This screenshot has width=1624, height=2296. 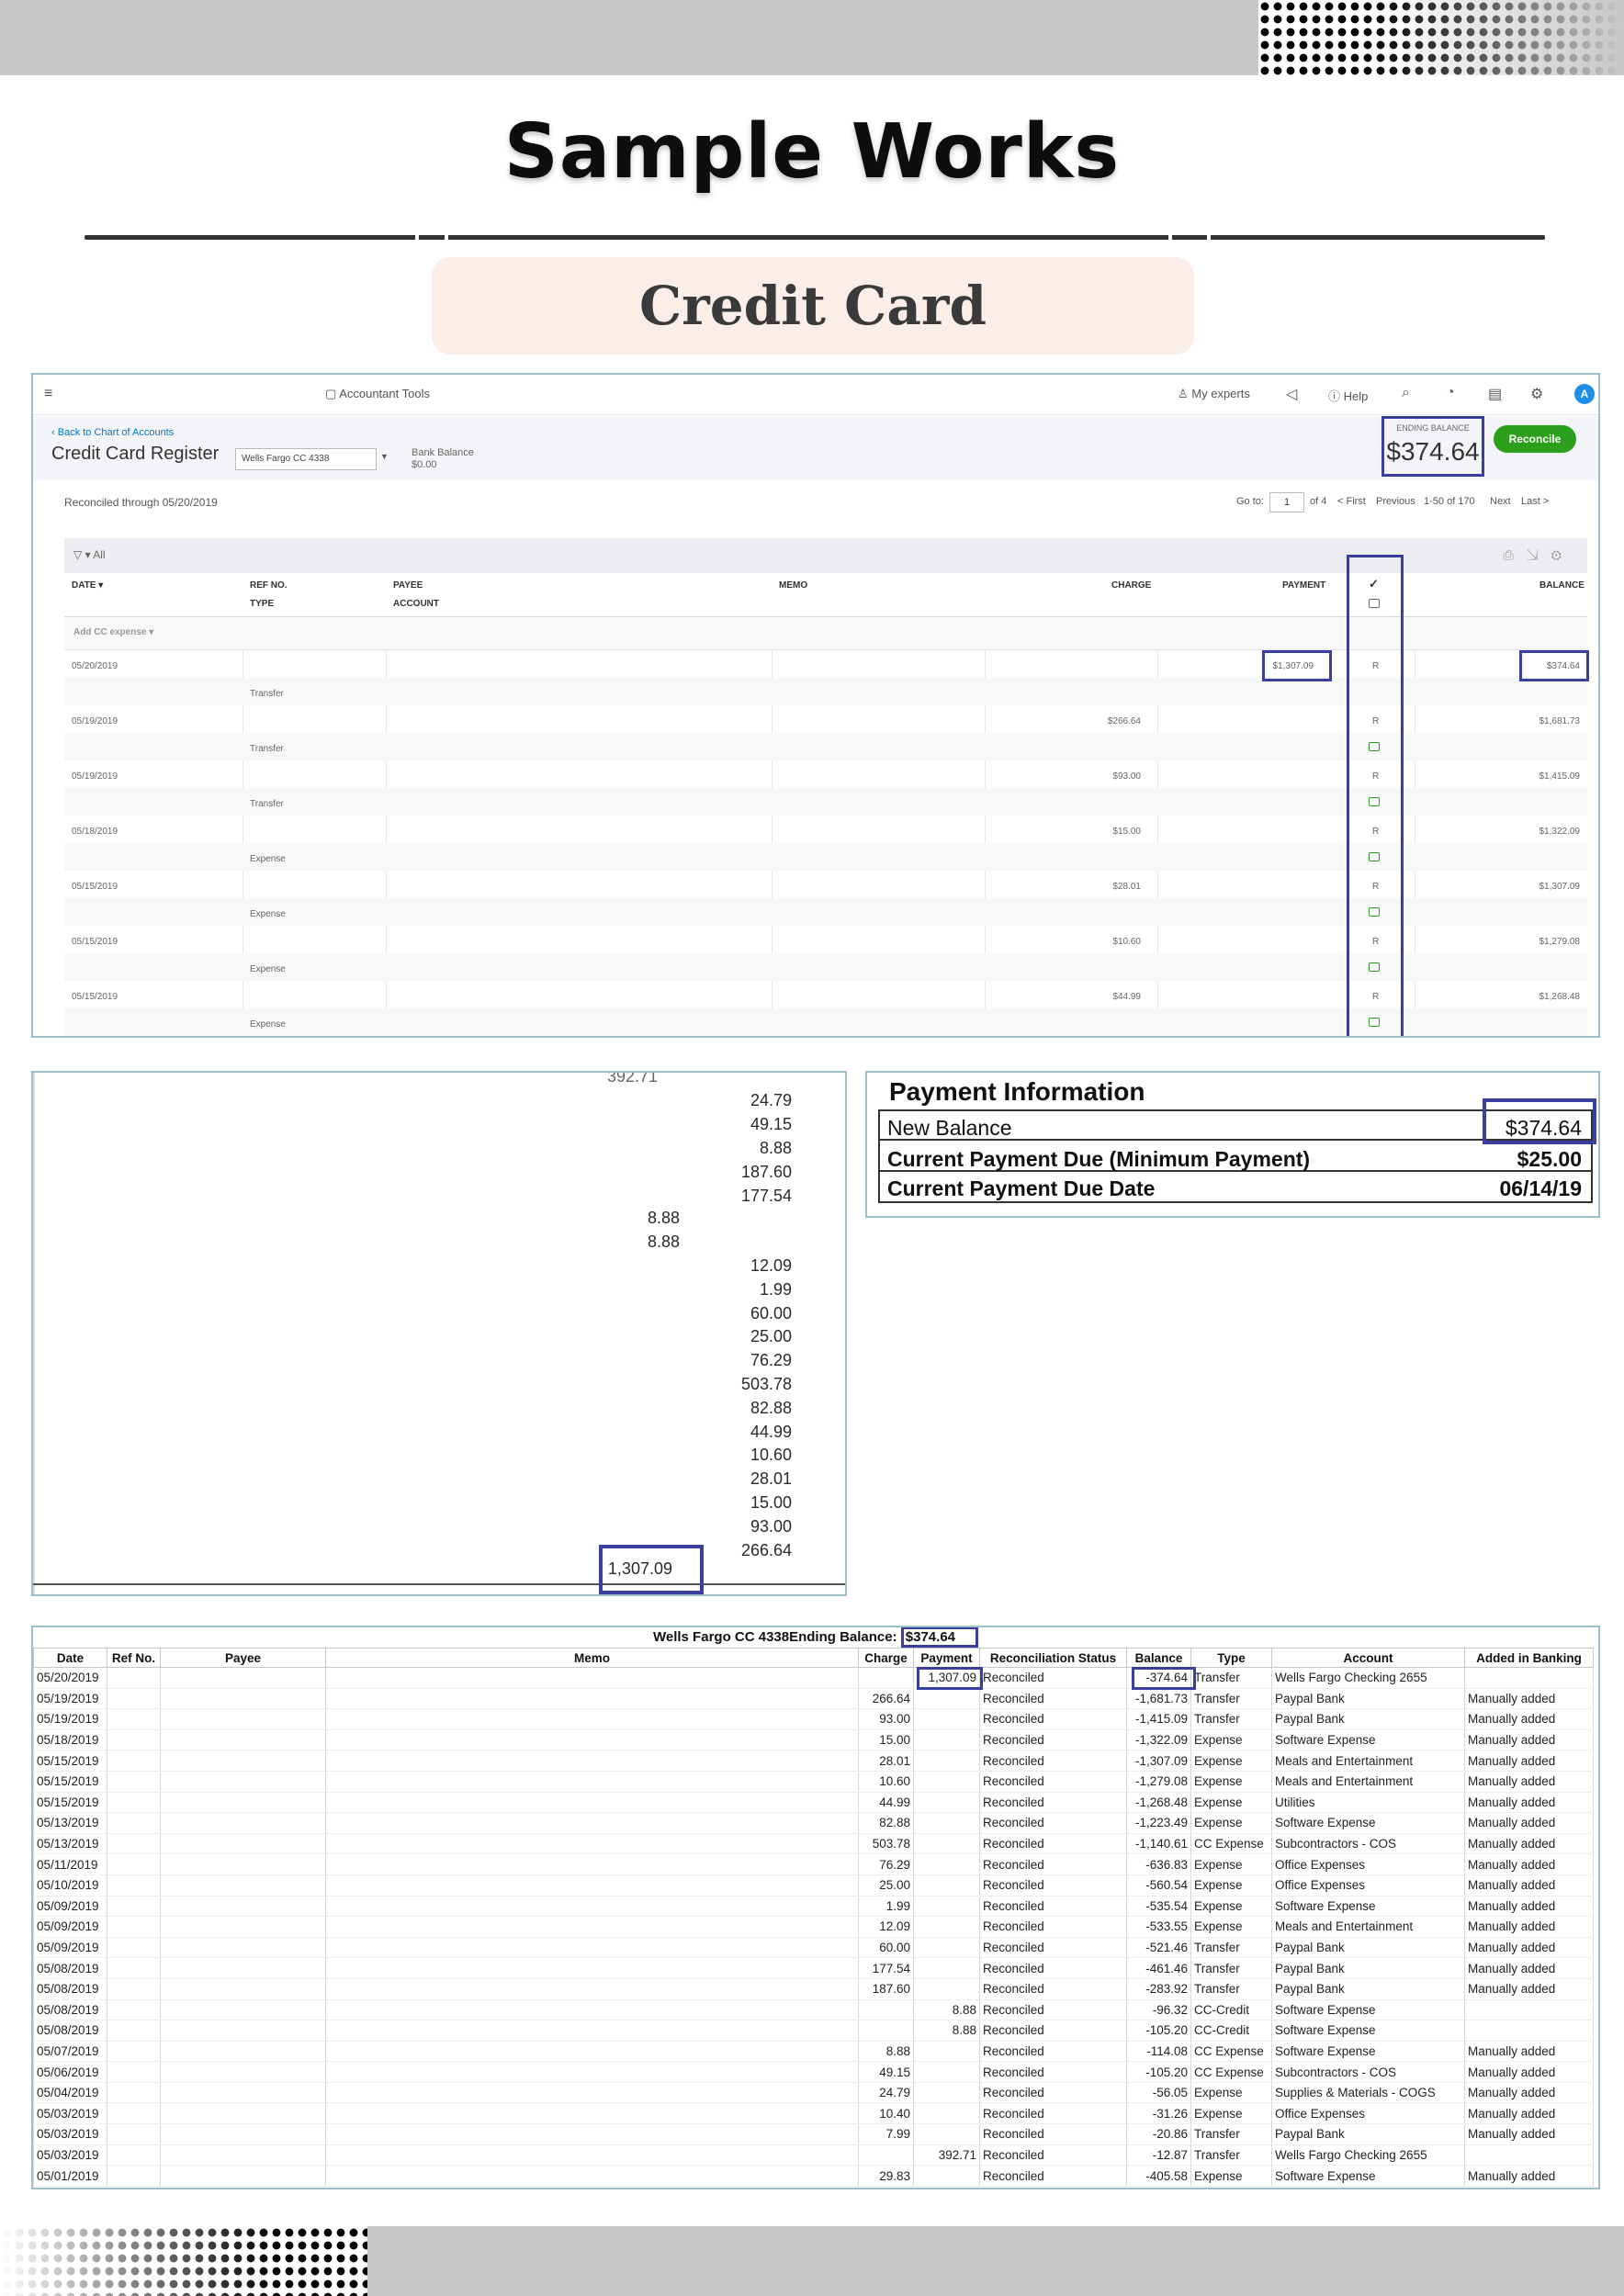 I want to click on report-cell: 05/15/2019, so click(x=70, y=1761).